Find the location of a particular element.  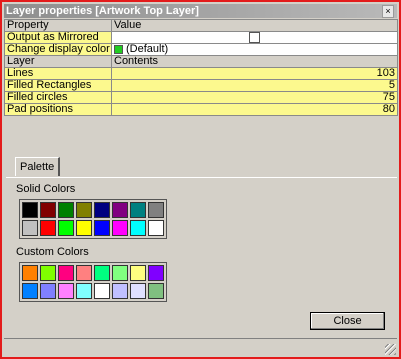

layer-row-filled-rectangles: Filled Rectangles 5 is located at coordinates (201, 86).